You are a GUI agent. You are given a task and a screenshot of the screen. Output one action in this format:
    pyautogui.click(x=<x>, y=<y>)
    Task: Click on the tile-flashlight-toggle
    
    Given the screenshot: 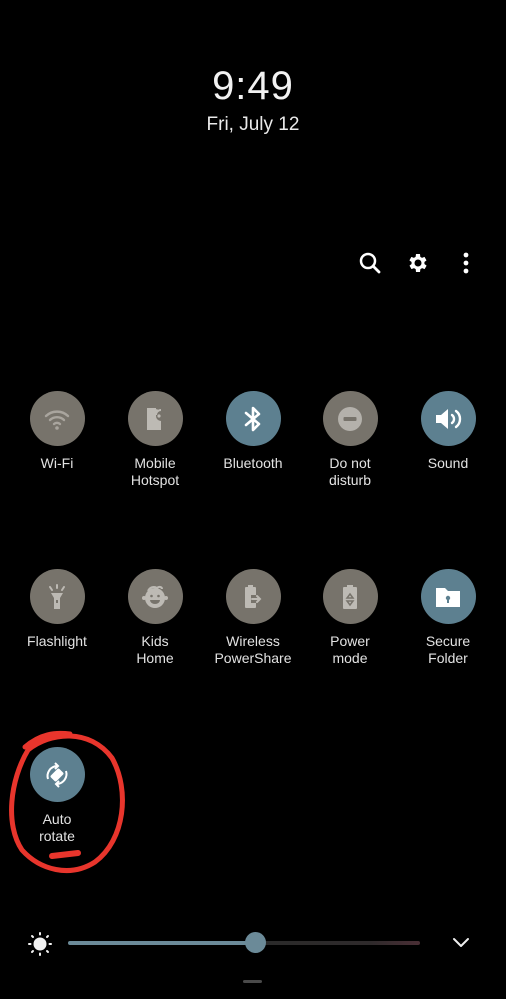 What is the action you would take?
    pyautogui.click(x=57, y=596)
    